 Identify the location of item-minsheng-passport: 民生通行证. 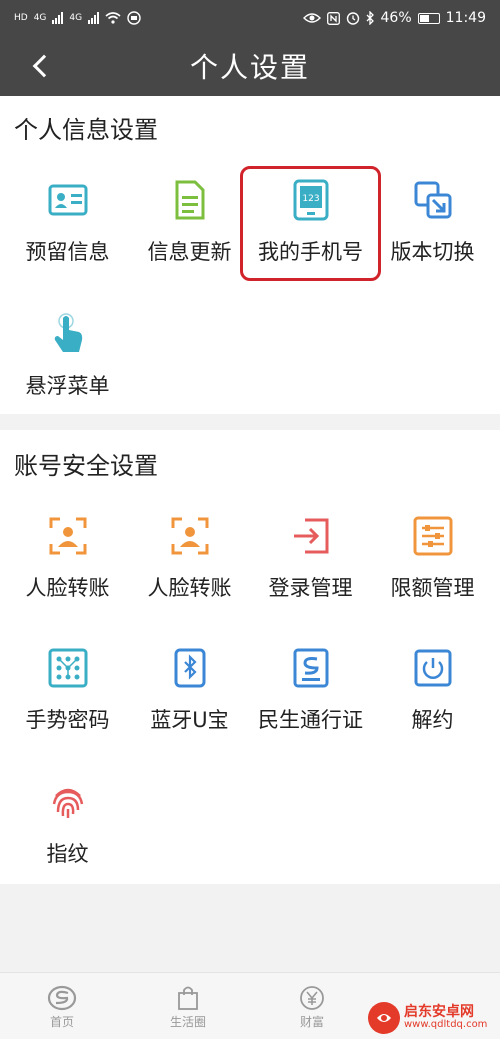
(310, 690).